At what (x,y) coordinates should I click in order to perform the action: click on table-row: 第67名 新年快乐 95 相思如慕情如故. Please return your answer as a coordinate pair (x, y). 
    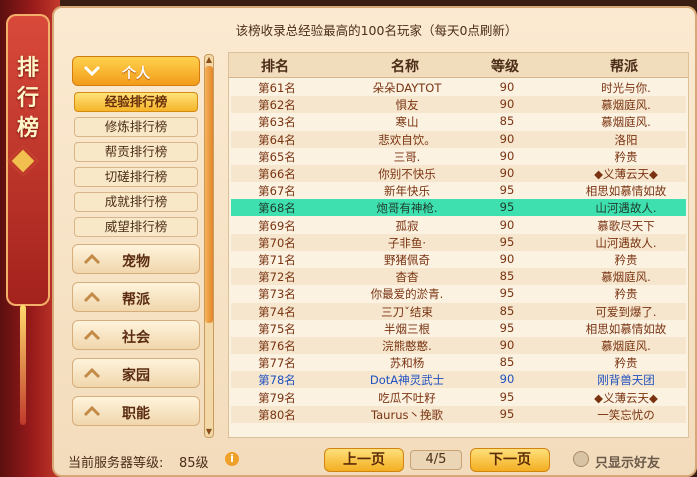
    Looking at the image, I should click on (458, 190).